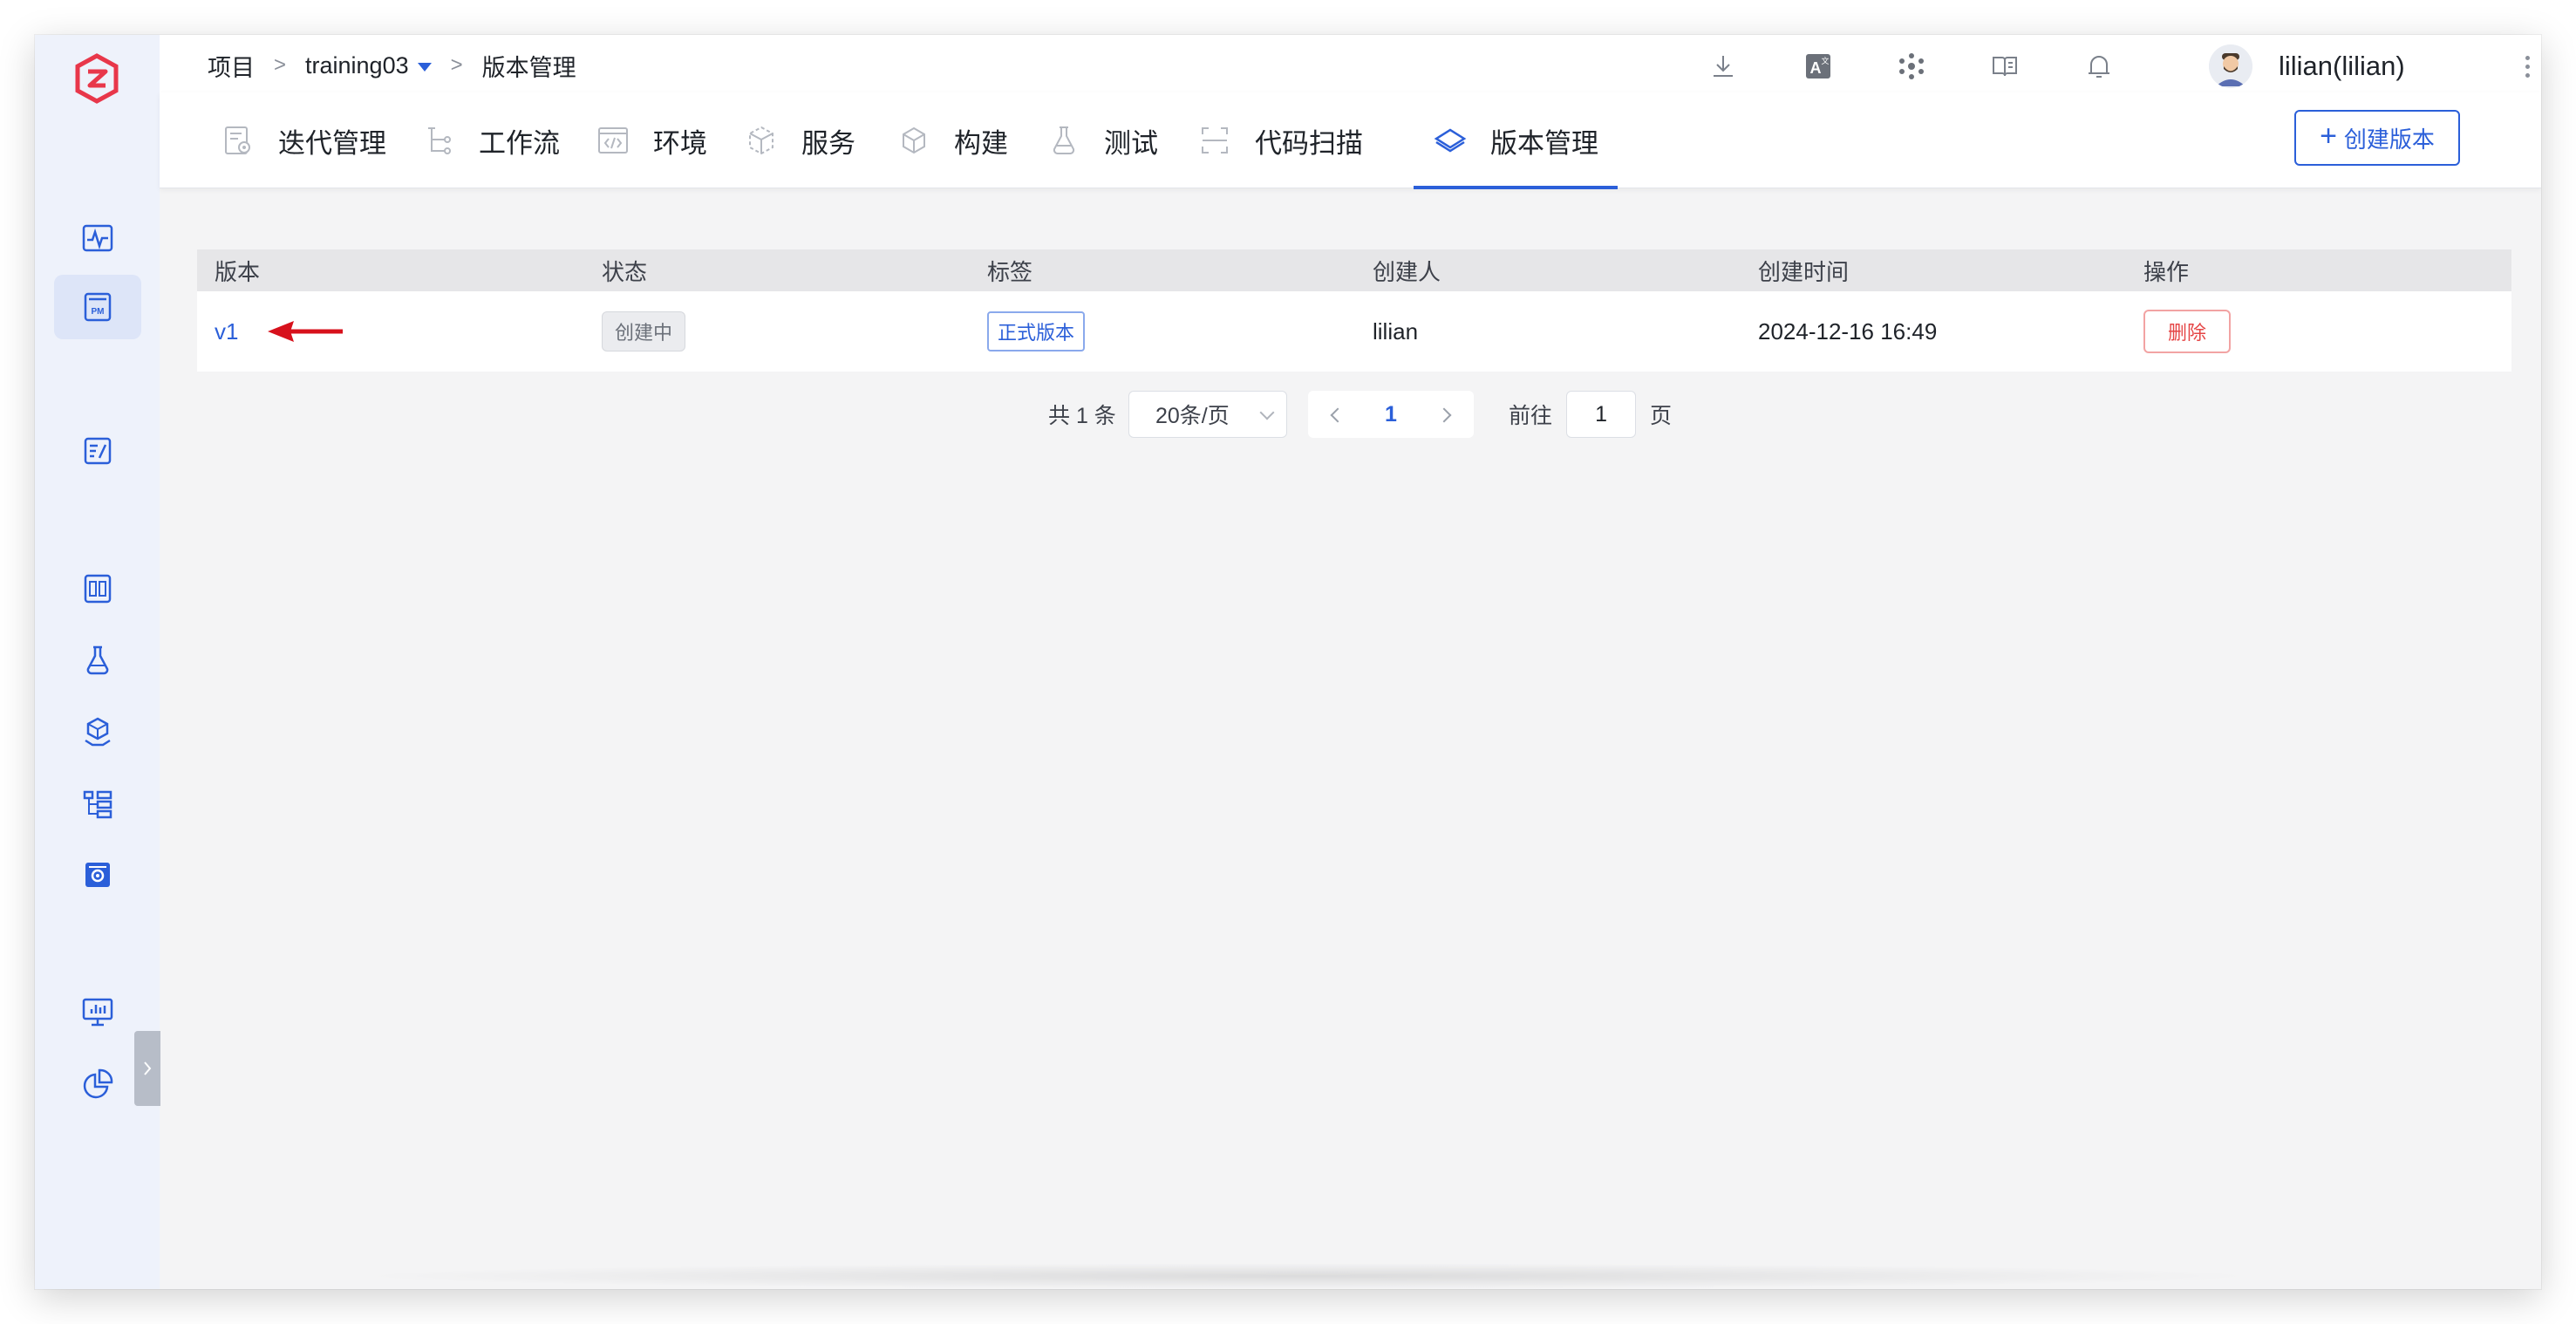  I want to click on header-version: 版本, so click(238, 271).